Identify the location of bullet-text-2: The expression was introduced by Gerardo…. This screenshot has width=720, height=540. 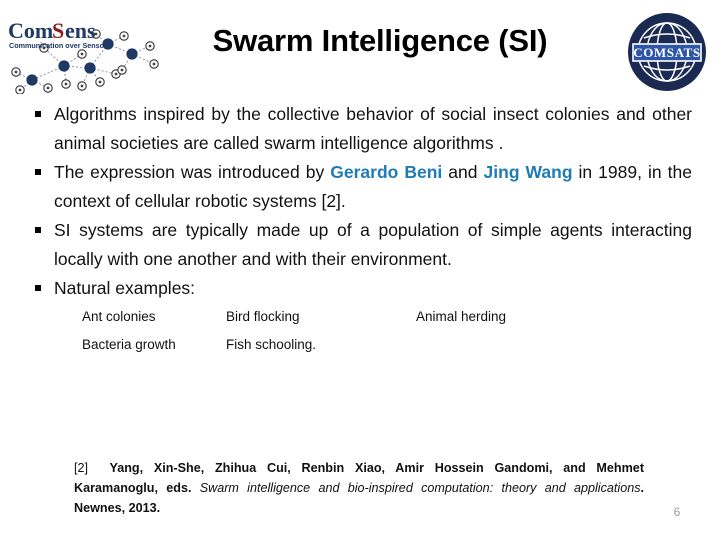
(373, 186).